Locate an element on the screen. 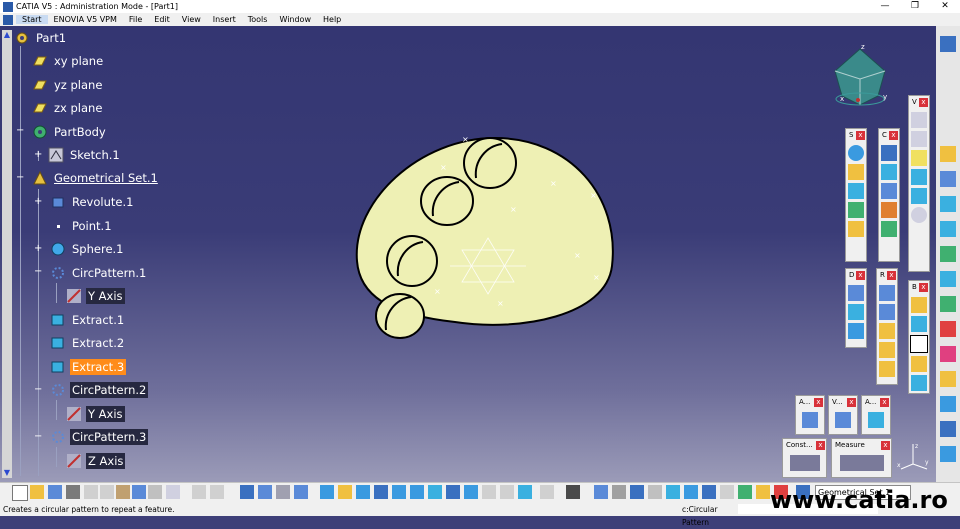 The width and height of the screenshot is (960, 529). help-icon is located at coordinates (173, 492).